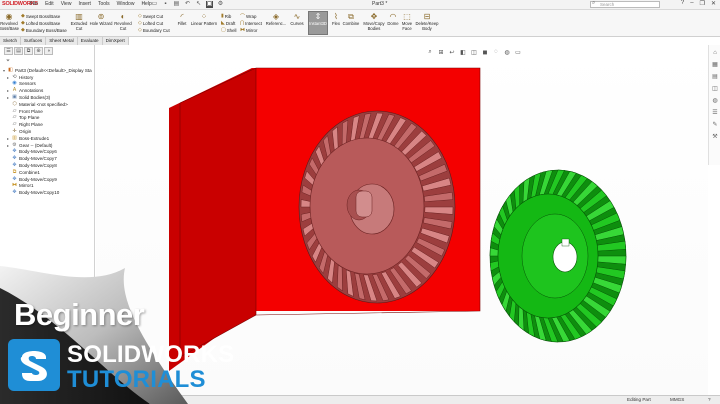 The width and height of the screenshot is (720, 404). I want to click on combine-button: ⧉ Combine, so click(351, 19).